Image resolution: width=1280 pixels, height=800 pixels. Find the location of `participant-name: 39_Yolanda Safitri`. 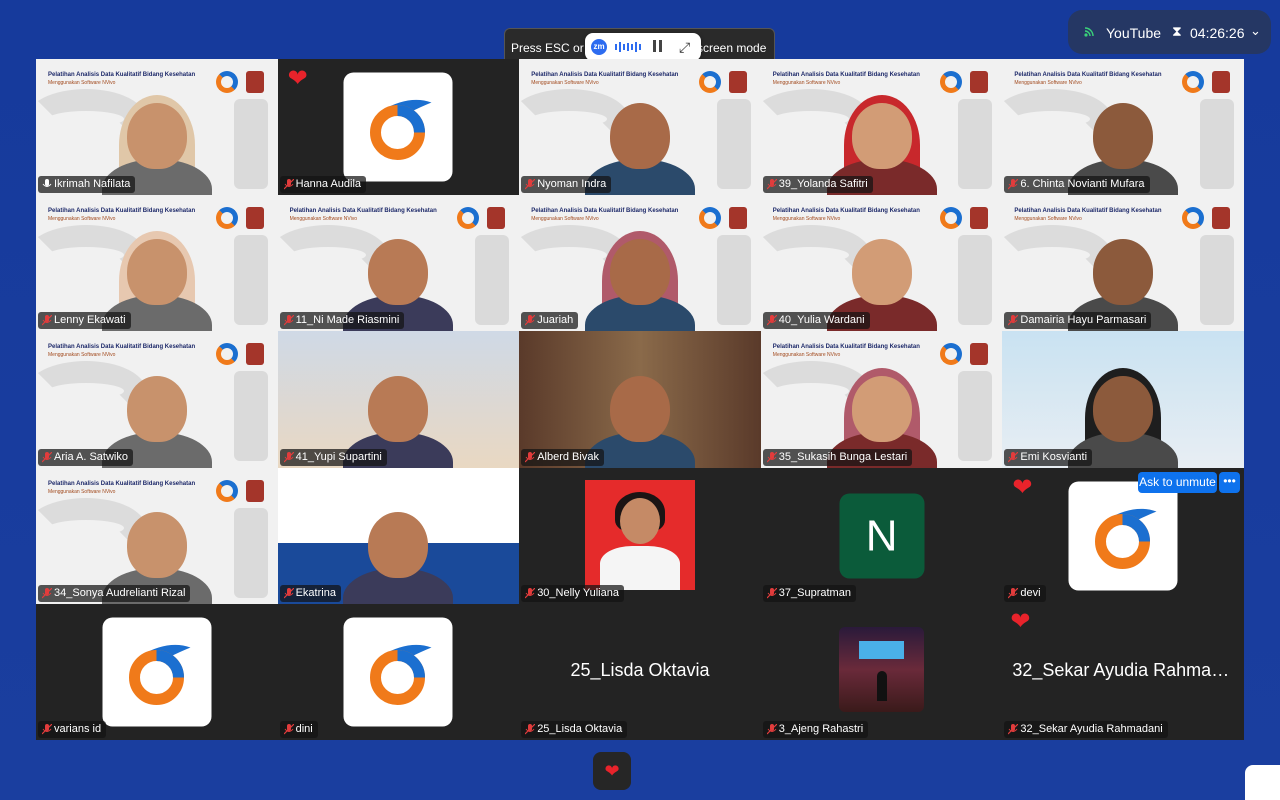

participant-name: 39_Yolanda Safitri is located at coordinates (823, 184).